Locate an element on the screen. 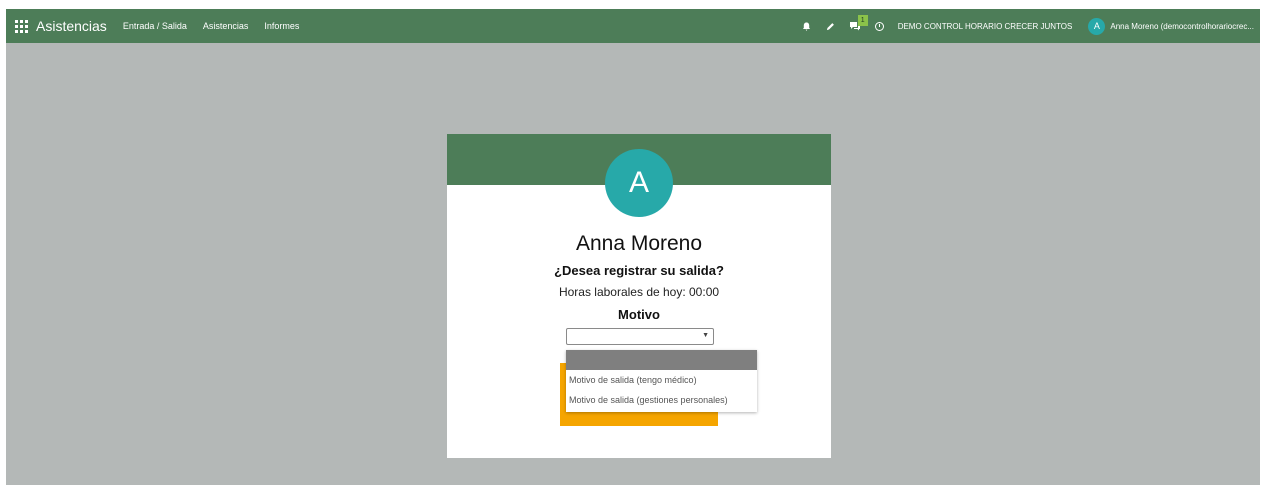 This screenshot has height=485, width=1266. chat-icon: 1 is located at coordinates (857, 24).